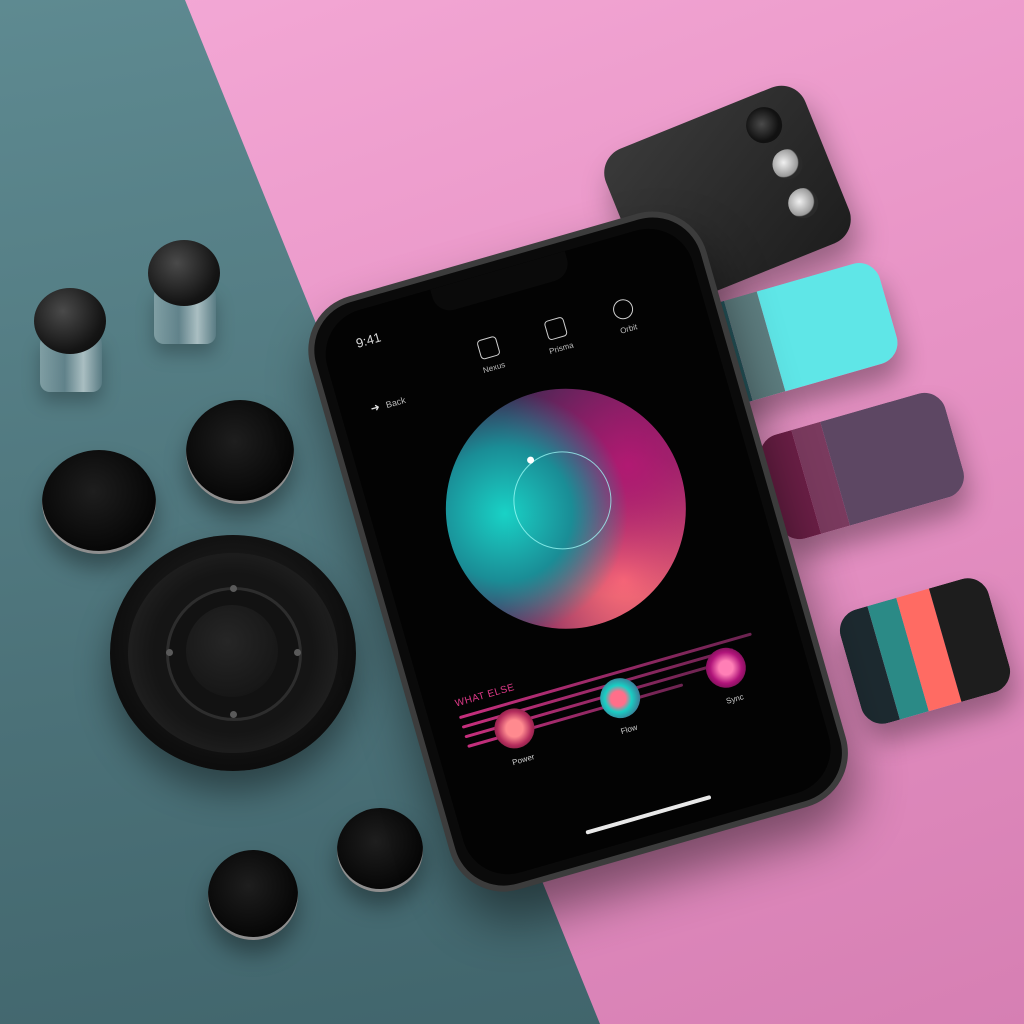  I want to click on status-time: 9:41, so click(368, 340).